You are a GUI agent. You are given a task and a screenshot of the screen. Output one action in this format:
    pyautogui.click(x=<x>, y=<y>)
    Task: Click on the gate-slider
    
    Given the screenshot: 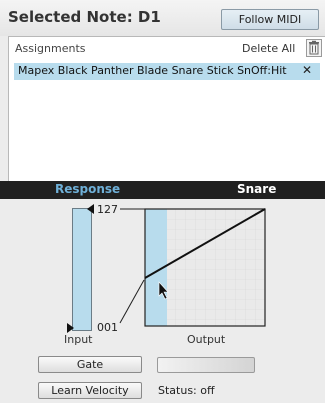 What is the action you would take?
    pyautogui.click(x=206, y=365)
    